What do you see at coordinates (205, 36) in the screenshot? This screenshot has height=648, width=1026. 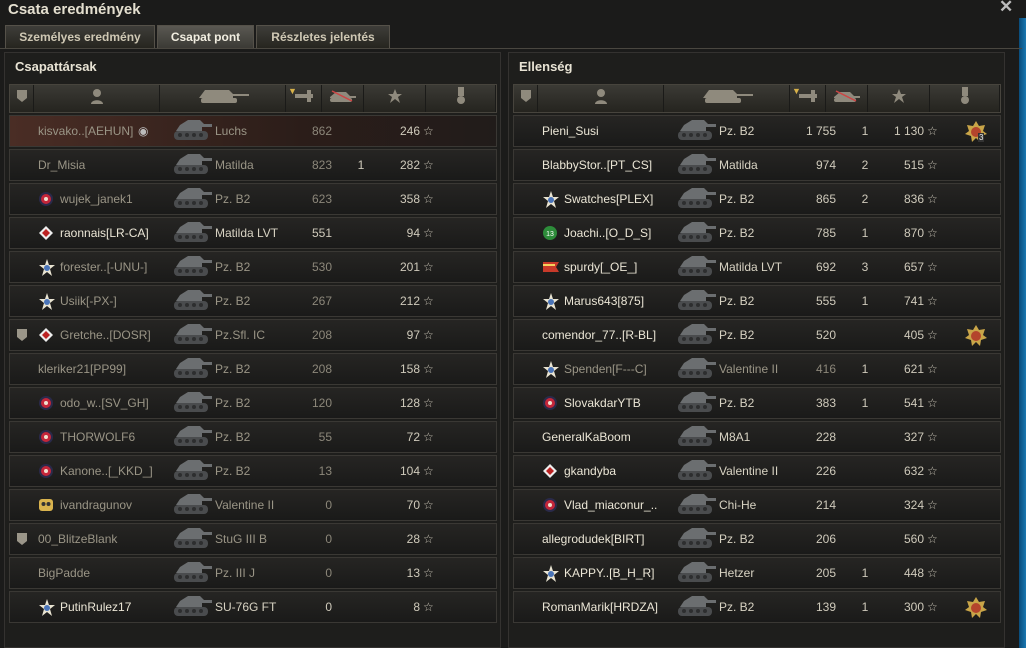 I see `tab-team-score: Csapat pont` at bounding box center [205, 36].